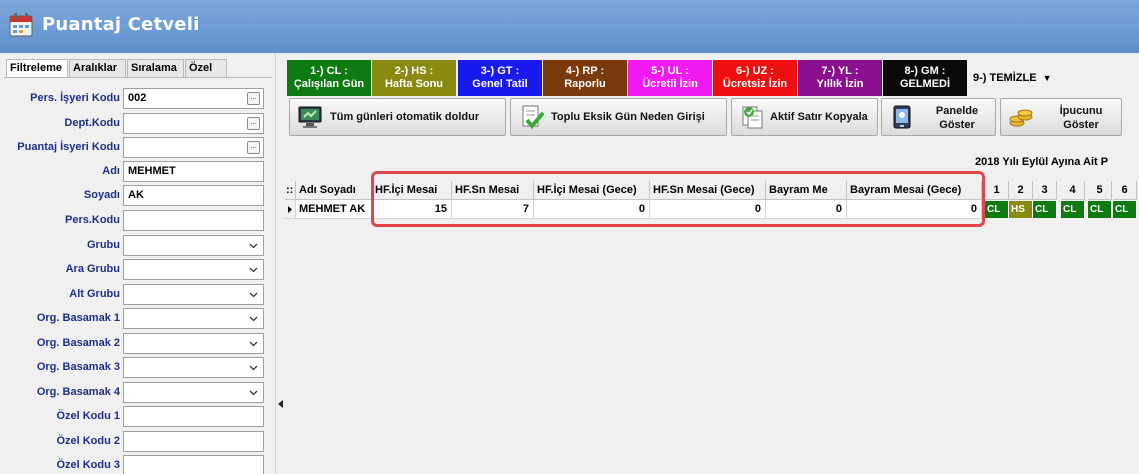 The width and height of the screenshot is (1139, 474). What do you see at coordinates (334, 209) in the screenshot?
I see `cell-name: MEHMET AK` at bounding box center [334, 209].